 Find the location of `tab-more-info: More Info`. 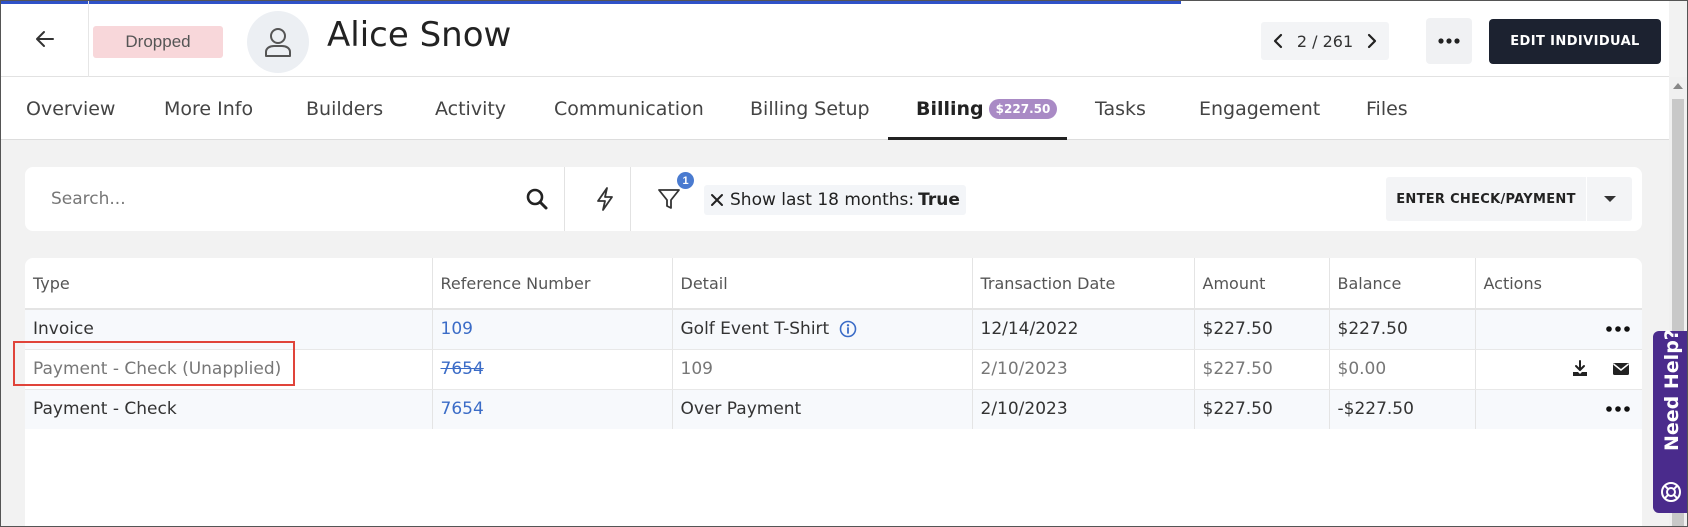

tab-more-info: More Info is located at coordinates (208, 108).